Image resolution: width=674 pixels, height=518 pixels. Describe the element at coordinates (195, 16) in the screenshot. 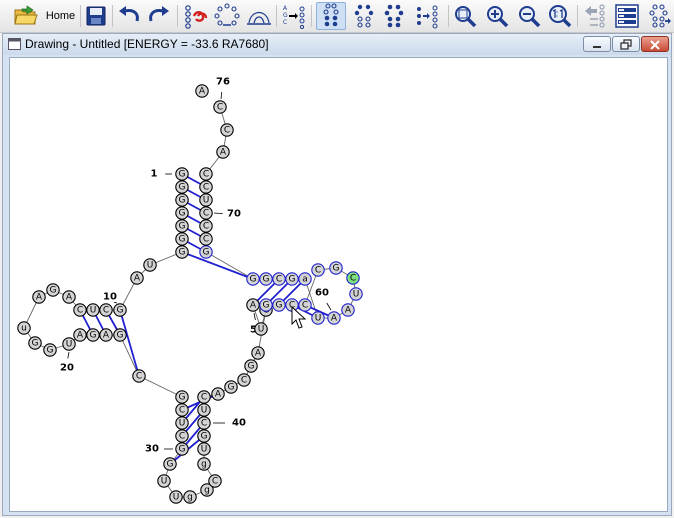

I see `link-button` at that location.